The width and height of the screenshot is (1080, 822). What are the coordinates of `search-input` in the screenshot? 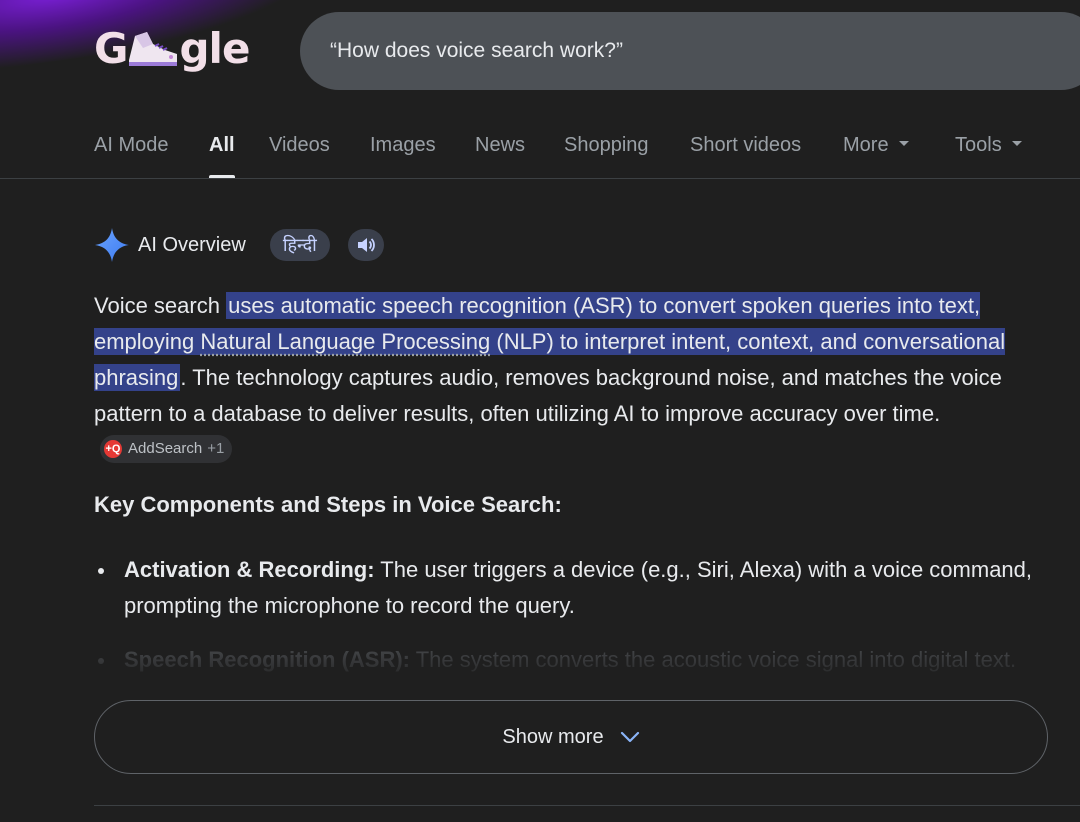 It's located at (690, 51).